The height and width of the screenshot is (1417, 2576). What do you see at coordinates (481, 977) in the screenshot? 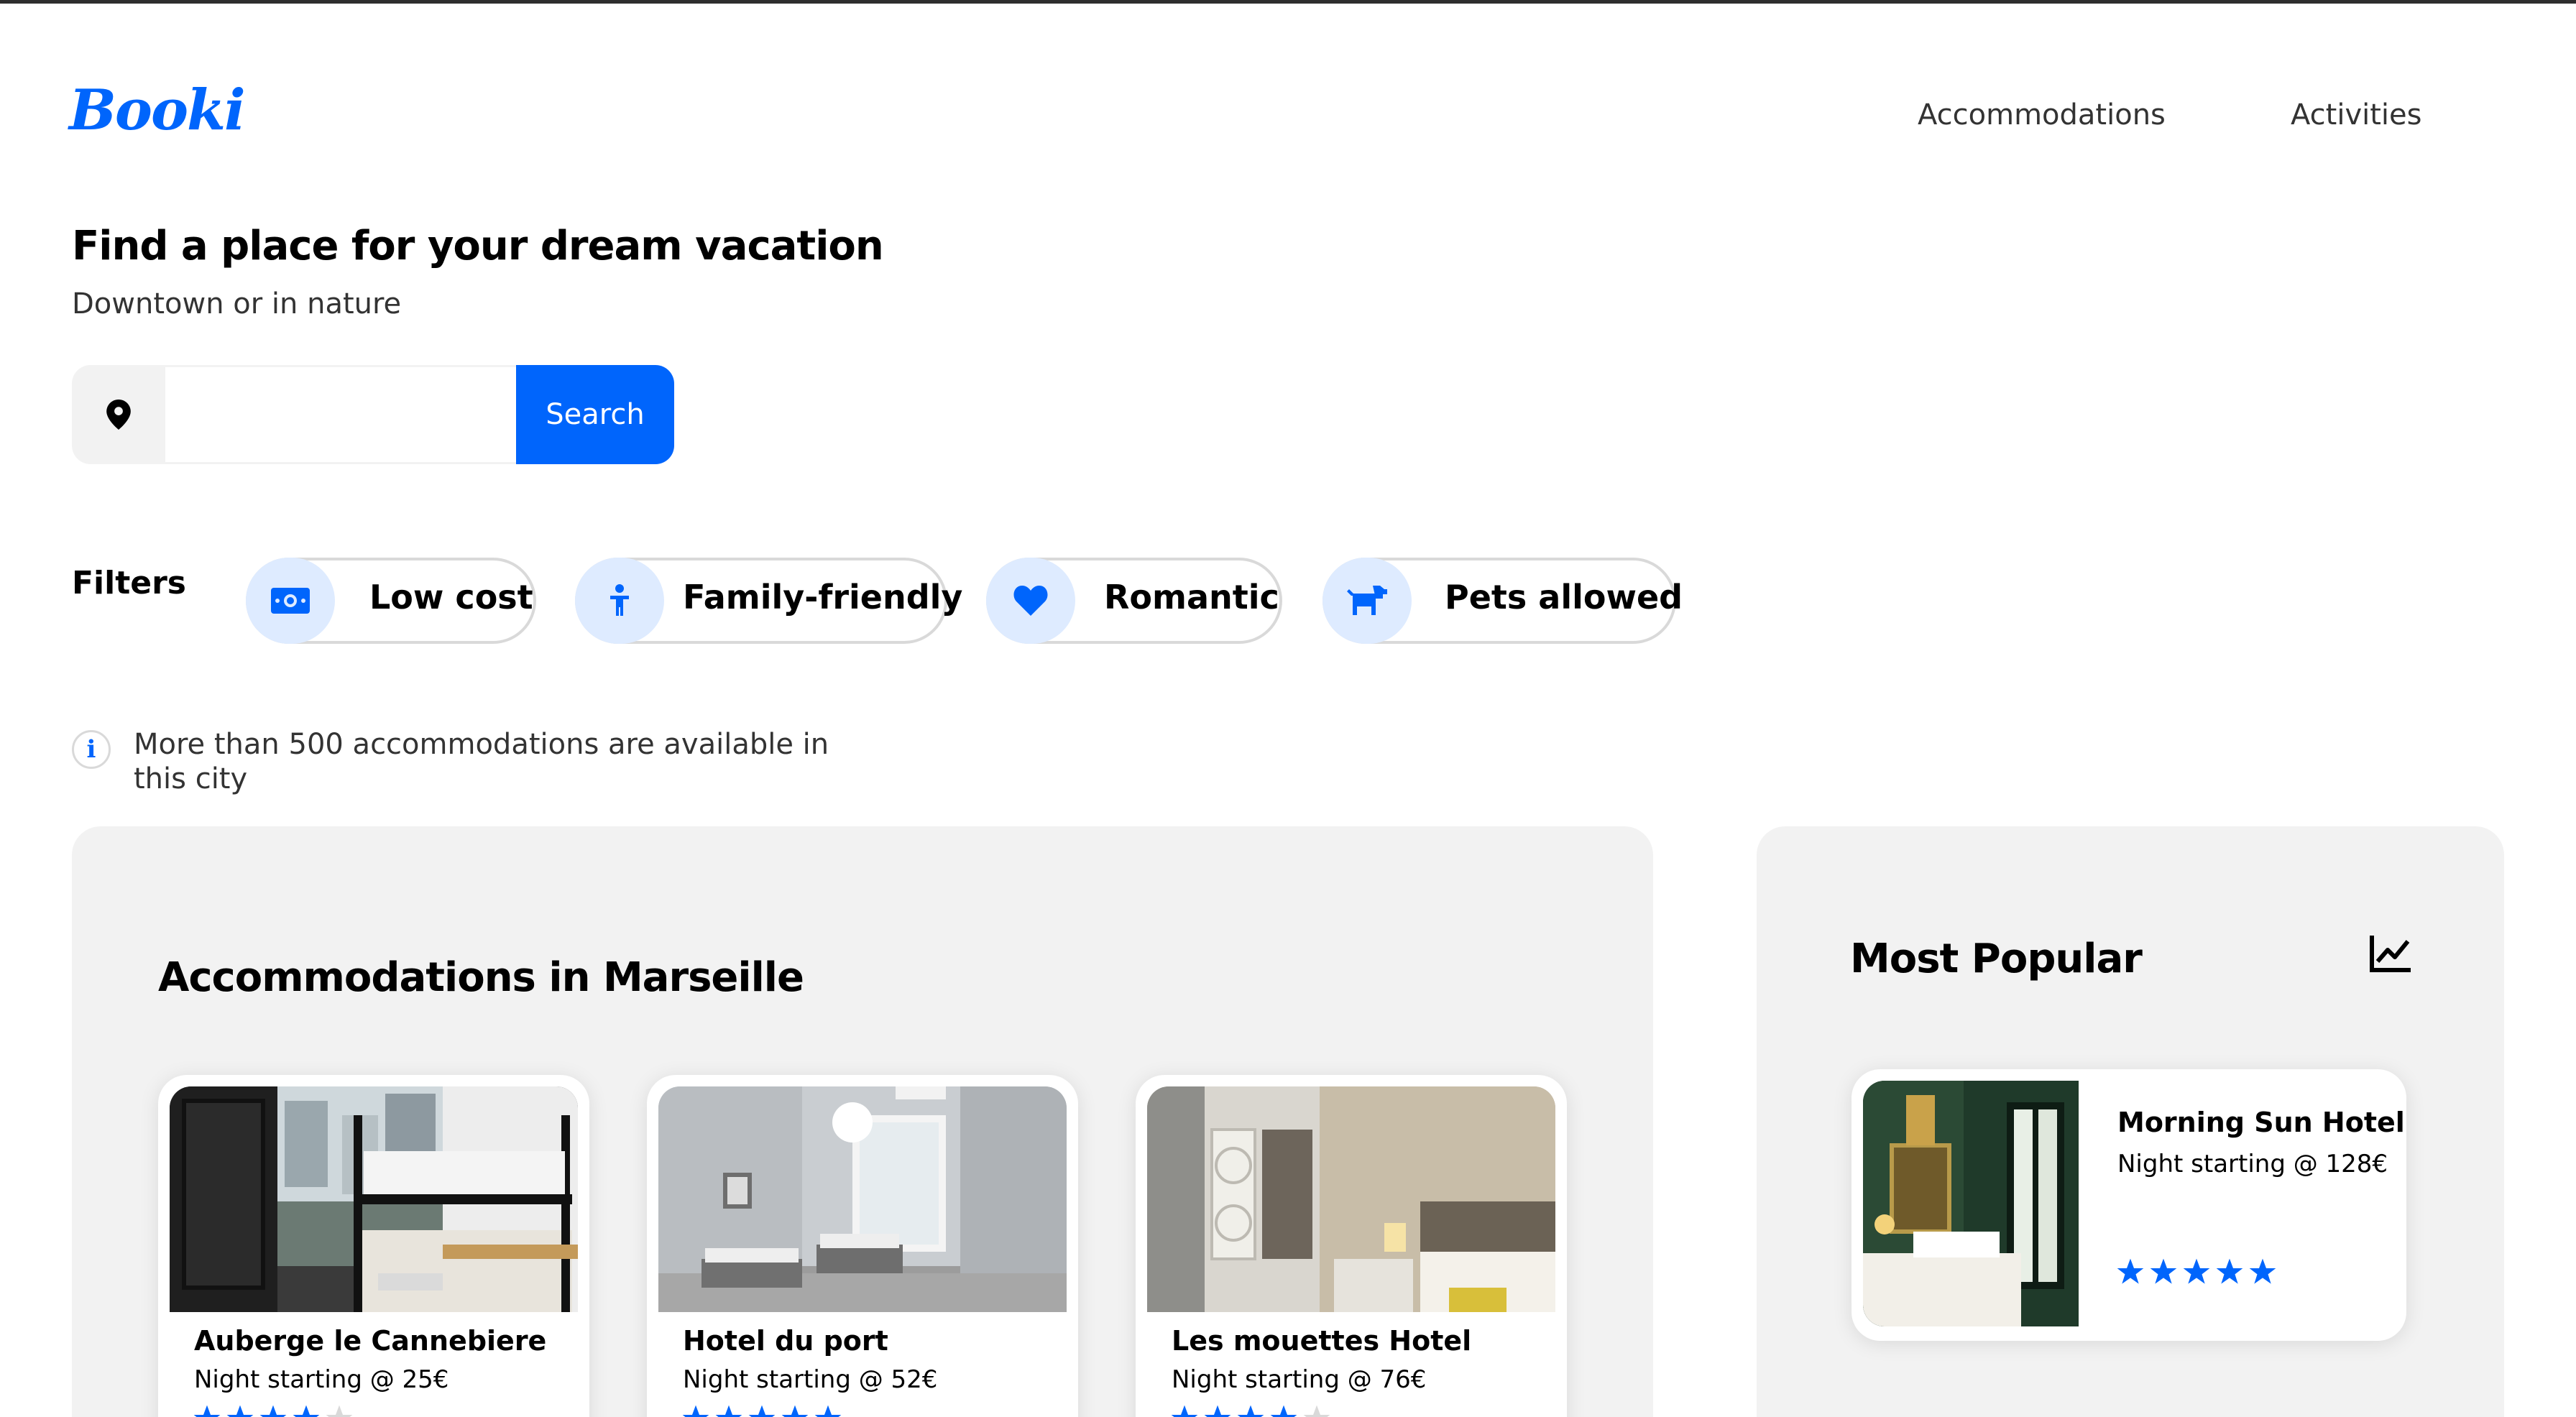
I see `accommodations-title: Accommodations in Marseille` at bounding box center [481, 977].